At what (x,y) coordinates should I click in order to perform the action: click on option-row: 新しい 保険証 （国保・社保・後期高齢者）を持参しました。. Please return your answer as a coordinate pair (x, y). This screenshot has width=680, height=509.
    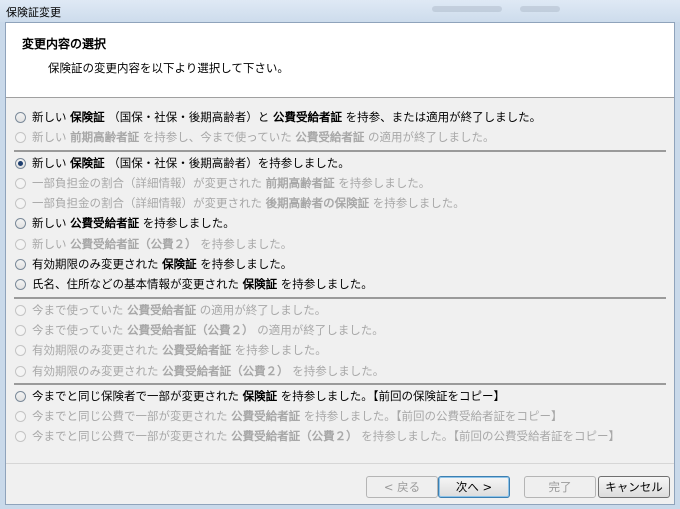
    Looking at the image, I should click on (340, 163).